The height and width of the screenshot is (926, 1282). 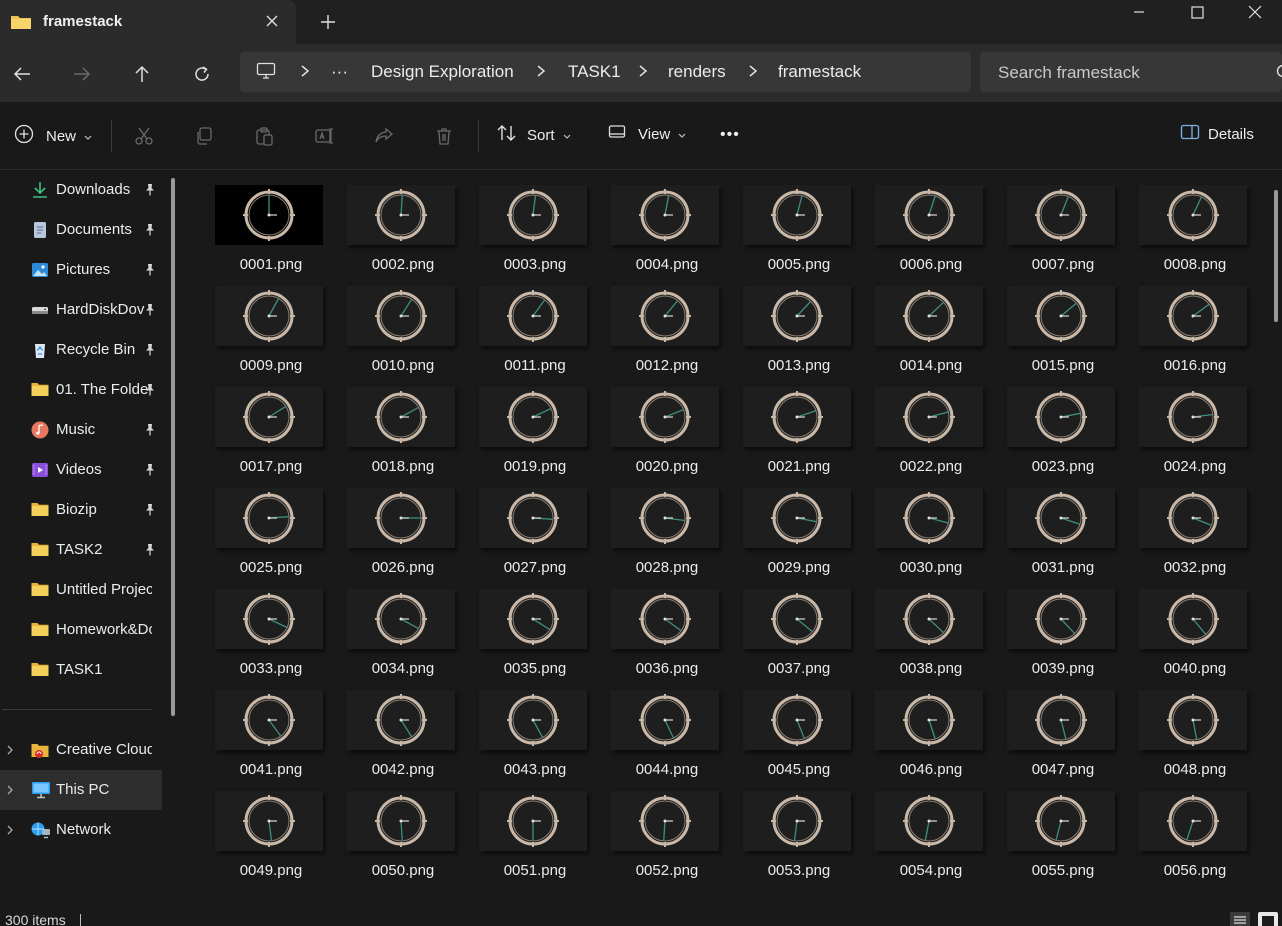 I want to click on up-arrow-icon, so click(x=142, y=74).